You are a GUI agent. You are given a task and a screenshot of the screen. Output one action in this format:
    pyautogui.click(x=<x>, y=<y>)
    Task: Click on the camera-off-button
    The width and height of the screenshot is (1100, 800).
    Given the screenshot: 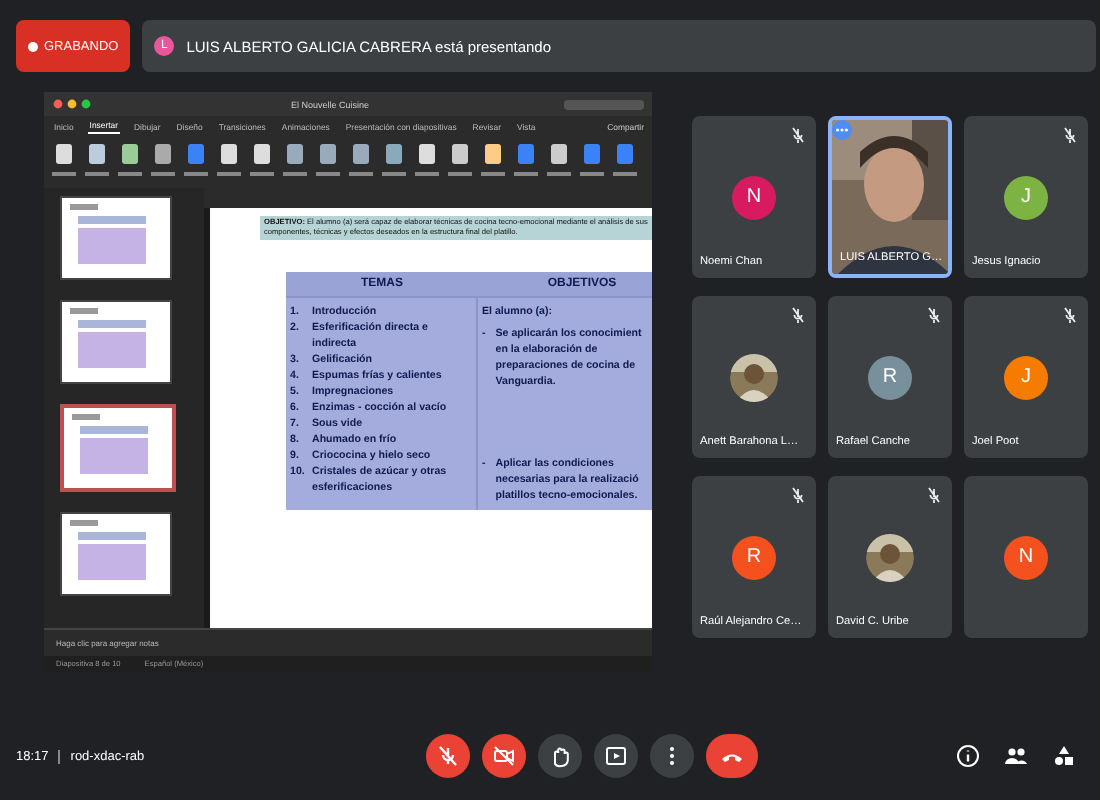 What is the action you would take?
    pyautogui.click(x=504, y=756)
    